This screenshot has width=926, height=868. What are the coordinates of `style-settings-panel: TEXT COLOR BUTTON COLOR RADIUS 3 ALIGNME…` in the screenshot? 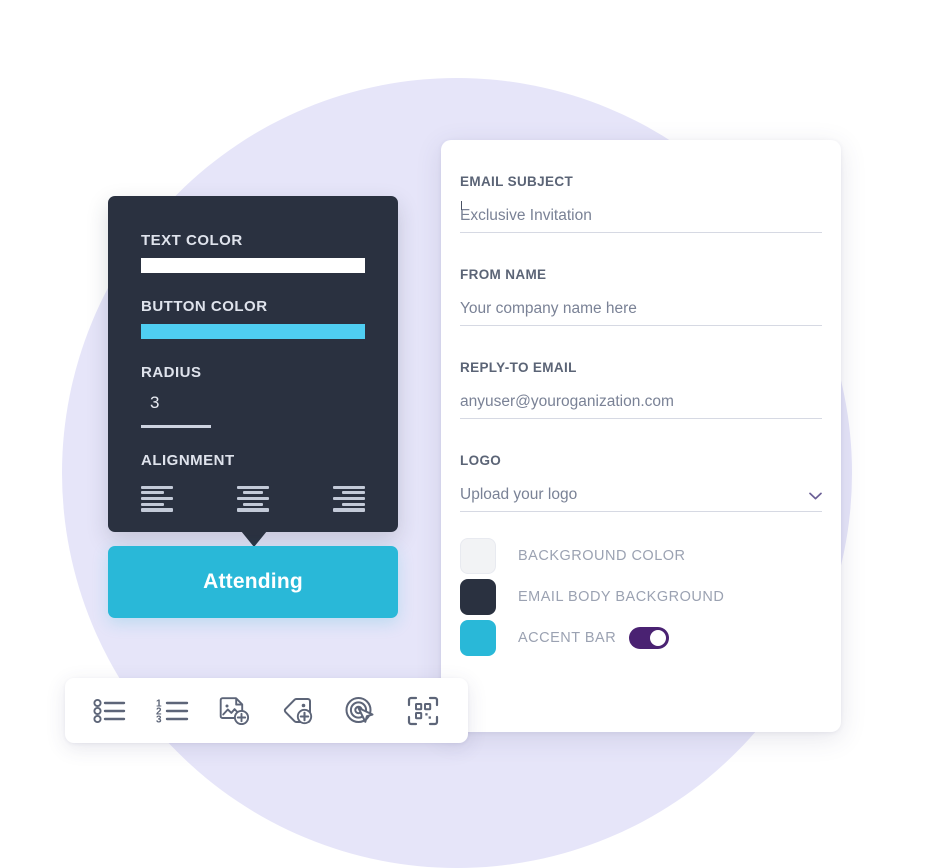 It's located at (253, 364).